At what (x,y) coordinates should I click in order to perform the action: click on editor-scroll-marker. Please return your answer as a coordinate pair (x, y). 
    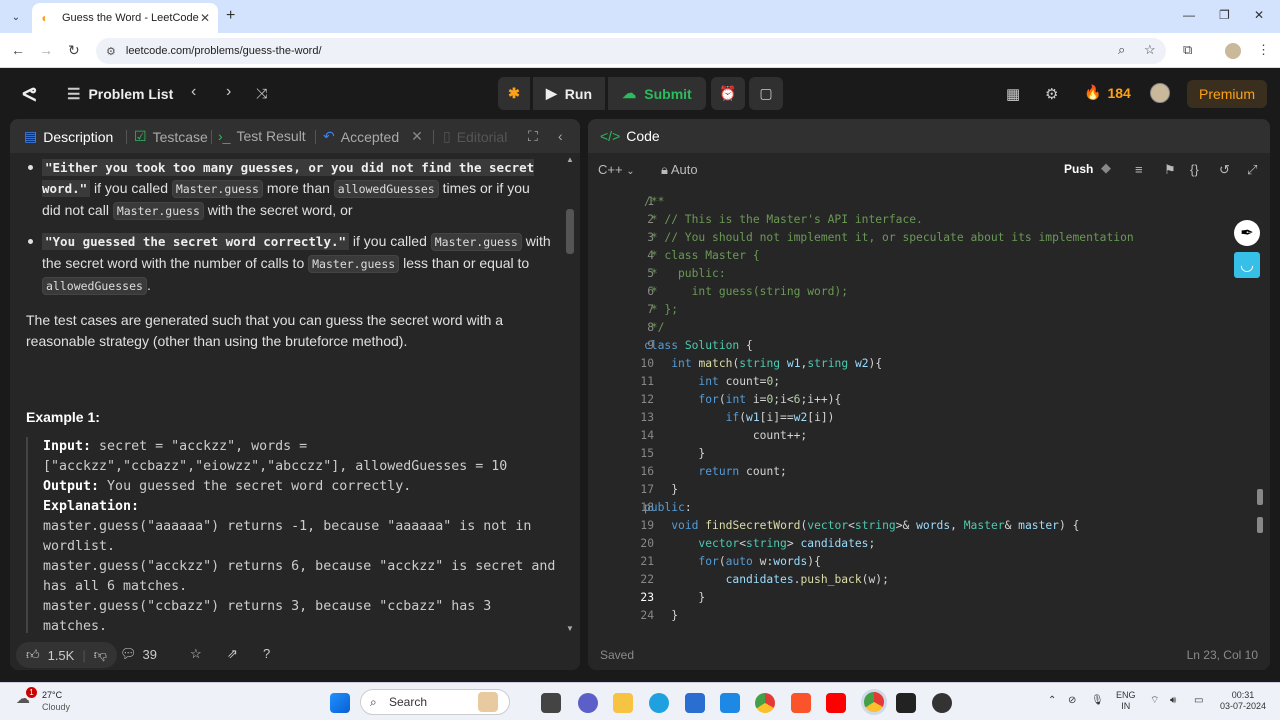
    Looking at the image, I should click on (1260, 497).